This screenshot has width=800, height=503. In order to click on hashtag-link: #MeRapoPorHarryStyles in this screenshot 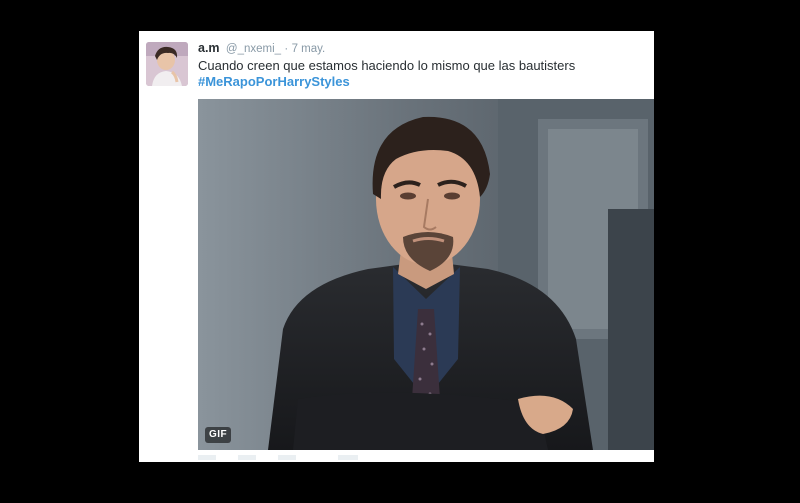, I will do `click(274, 82)`.